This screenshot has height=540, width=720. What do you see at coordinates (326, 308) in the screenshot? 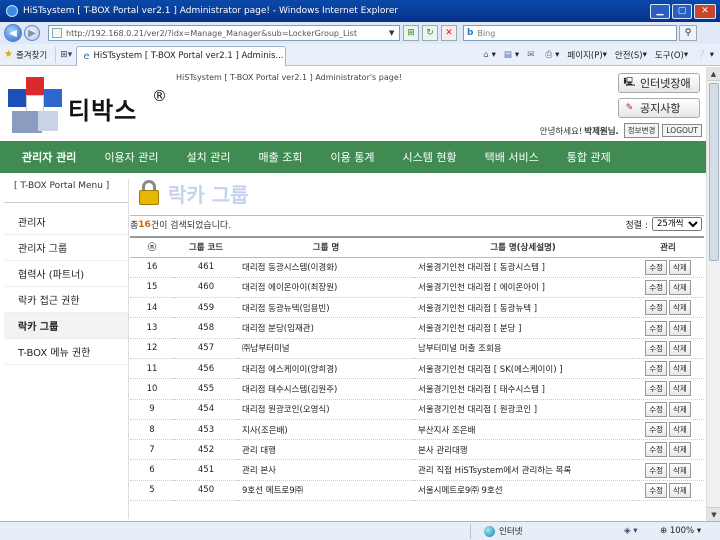
I see `row-group-name: 대리점 동광뉴텍(임용빈)` at bounding box center [326, 308].